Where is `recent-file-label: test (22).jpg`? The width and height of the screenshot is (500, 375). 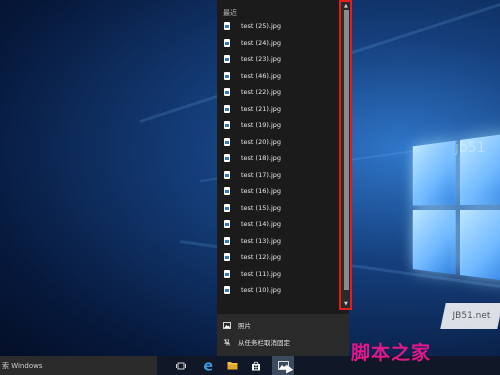 recent-file-label: test (22).jpg is located at coordinates (261, 92).